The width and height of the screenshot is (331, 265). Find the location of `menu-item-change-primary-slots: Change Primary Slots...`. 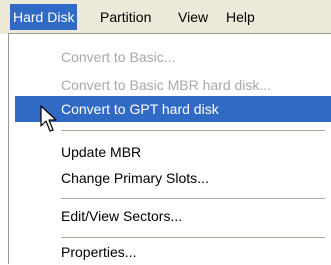

menu-item-change-primary-slots: Change Primary Slots... is located at coordinates (173, 178).